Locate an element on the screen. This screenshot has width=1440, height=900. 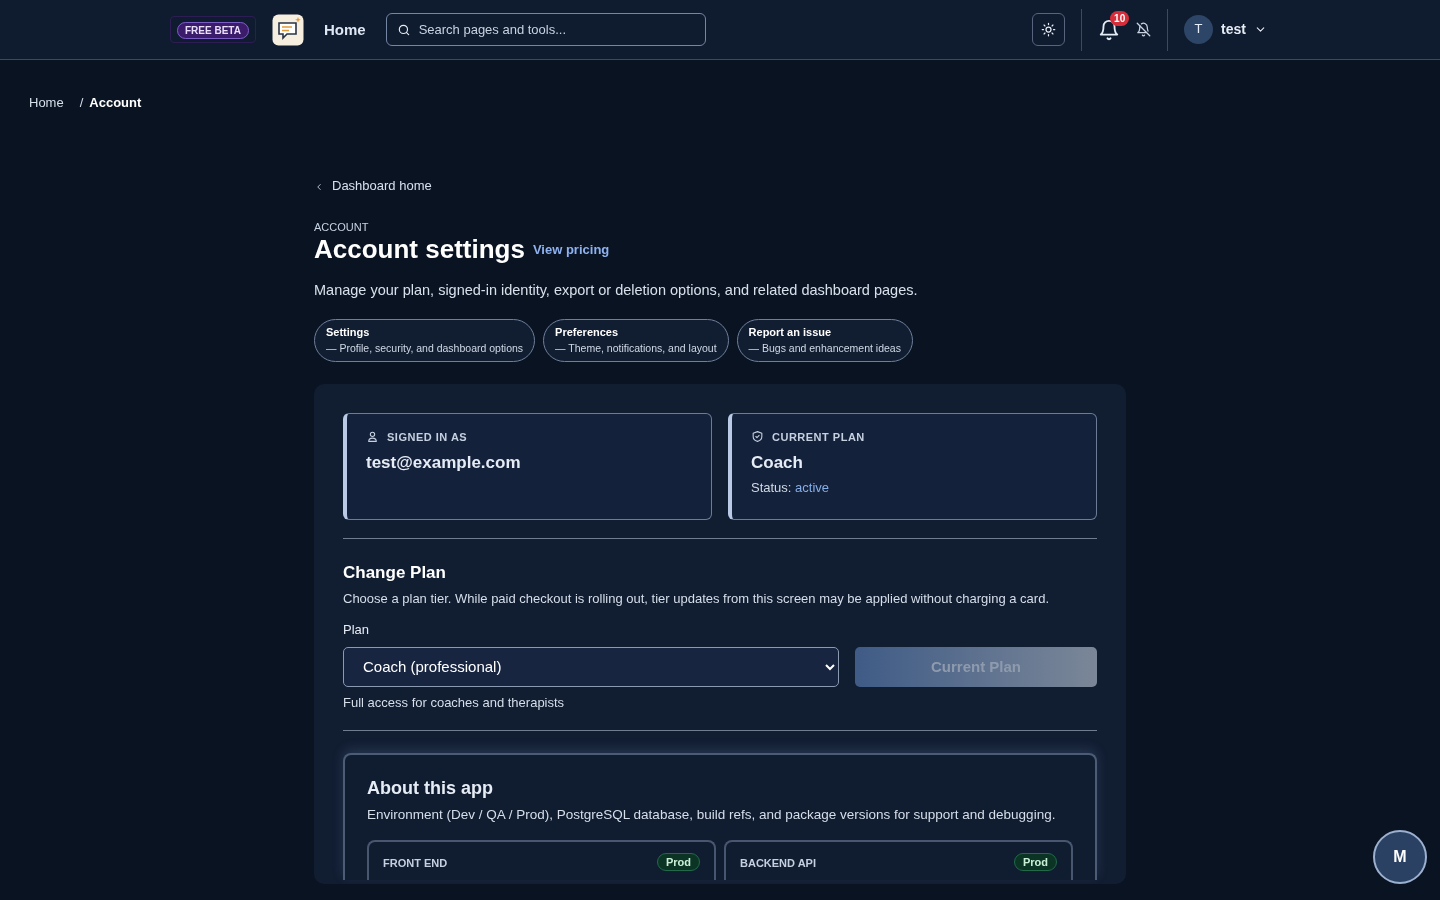
plan-select: Coach (professional) is located at coordinates (591, 666).